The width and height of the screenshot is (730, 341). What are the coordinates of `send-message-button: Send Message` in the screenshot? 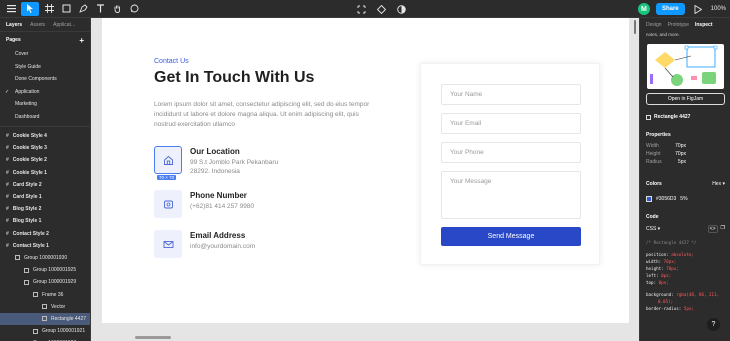 It's located at (511, 236).